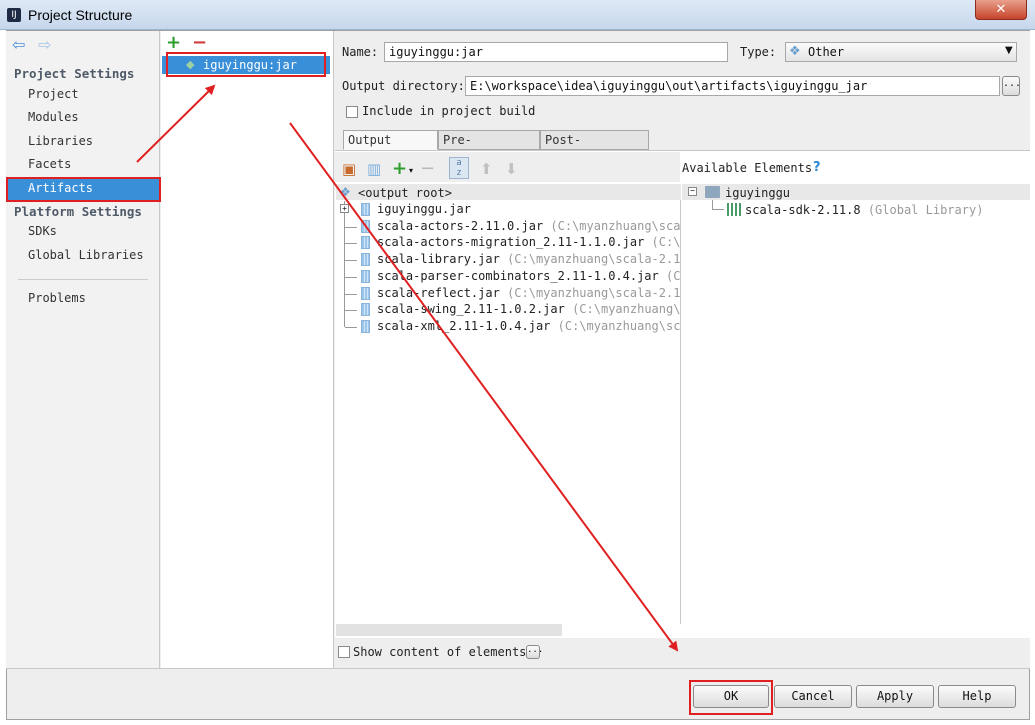  Describe the element at coordinates (673, 276) in the screenshot. I see `output-tree-item-path: (C:\my` at that location.